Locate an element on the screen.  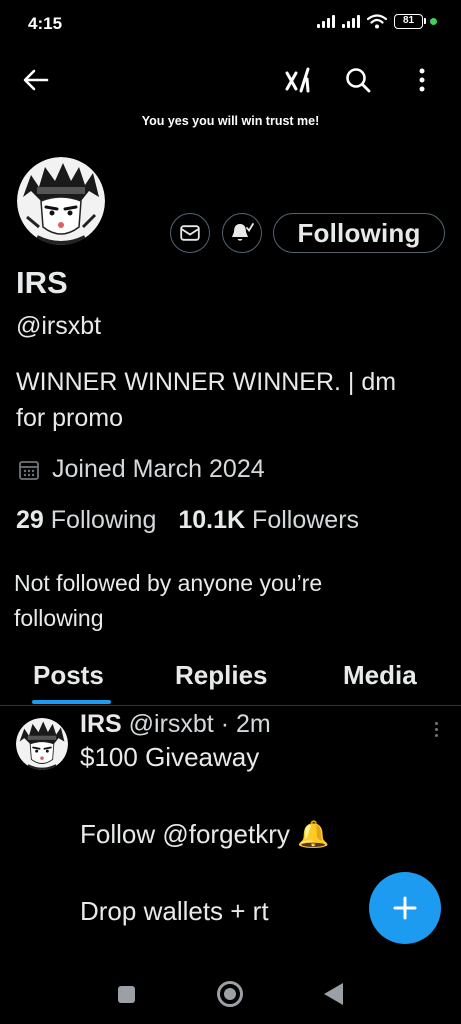
followed-by-notice: Not followed by anyone you’re following is located at coordinates (224, 601).